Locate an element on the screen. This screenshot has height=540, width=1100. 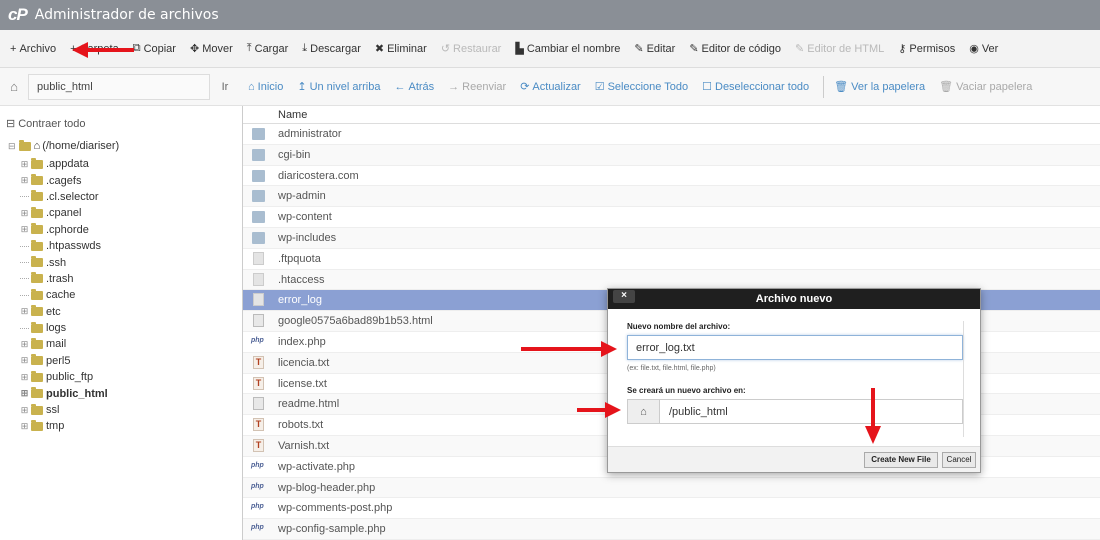
app-title: Administrador de archivos is located at coordinates (126, 15).